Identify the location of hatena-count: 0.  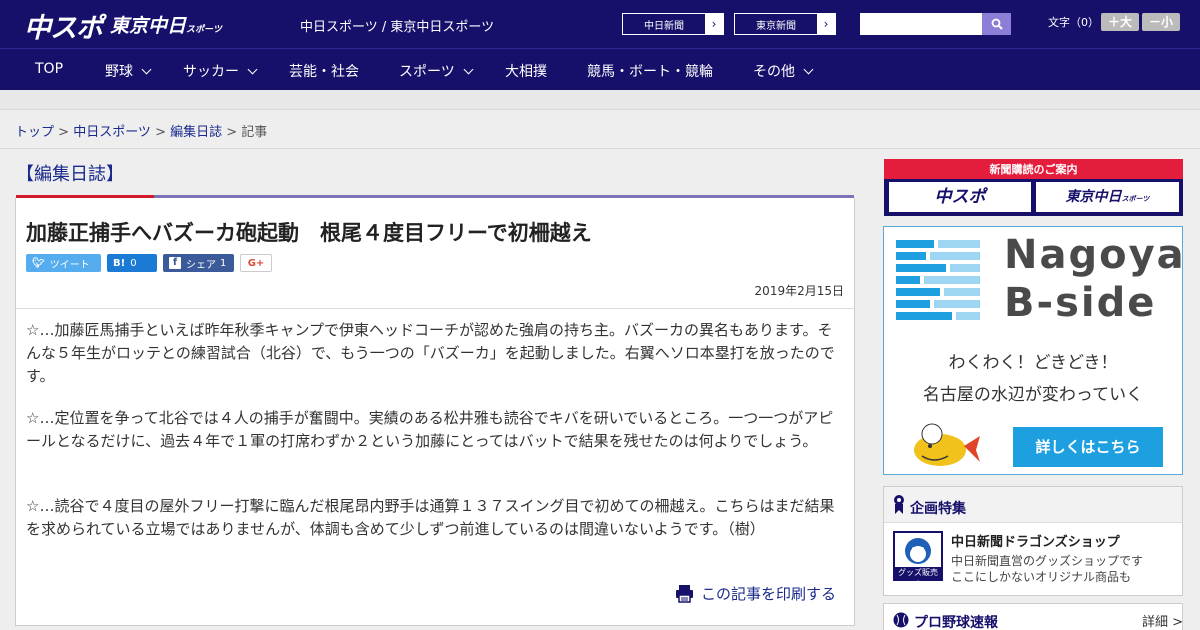
(133, 263).